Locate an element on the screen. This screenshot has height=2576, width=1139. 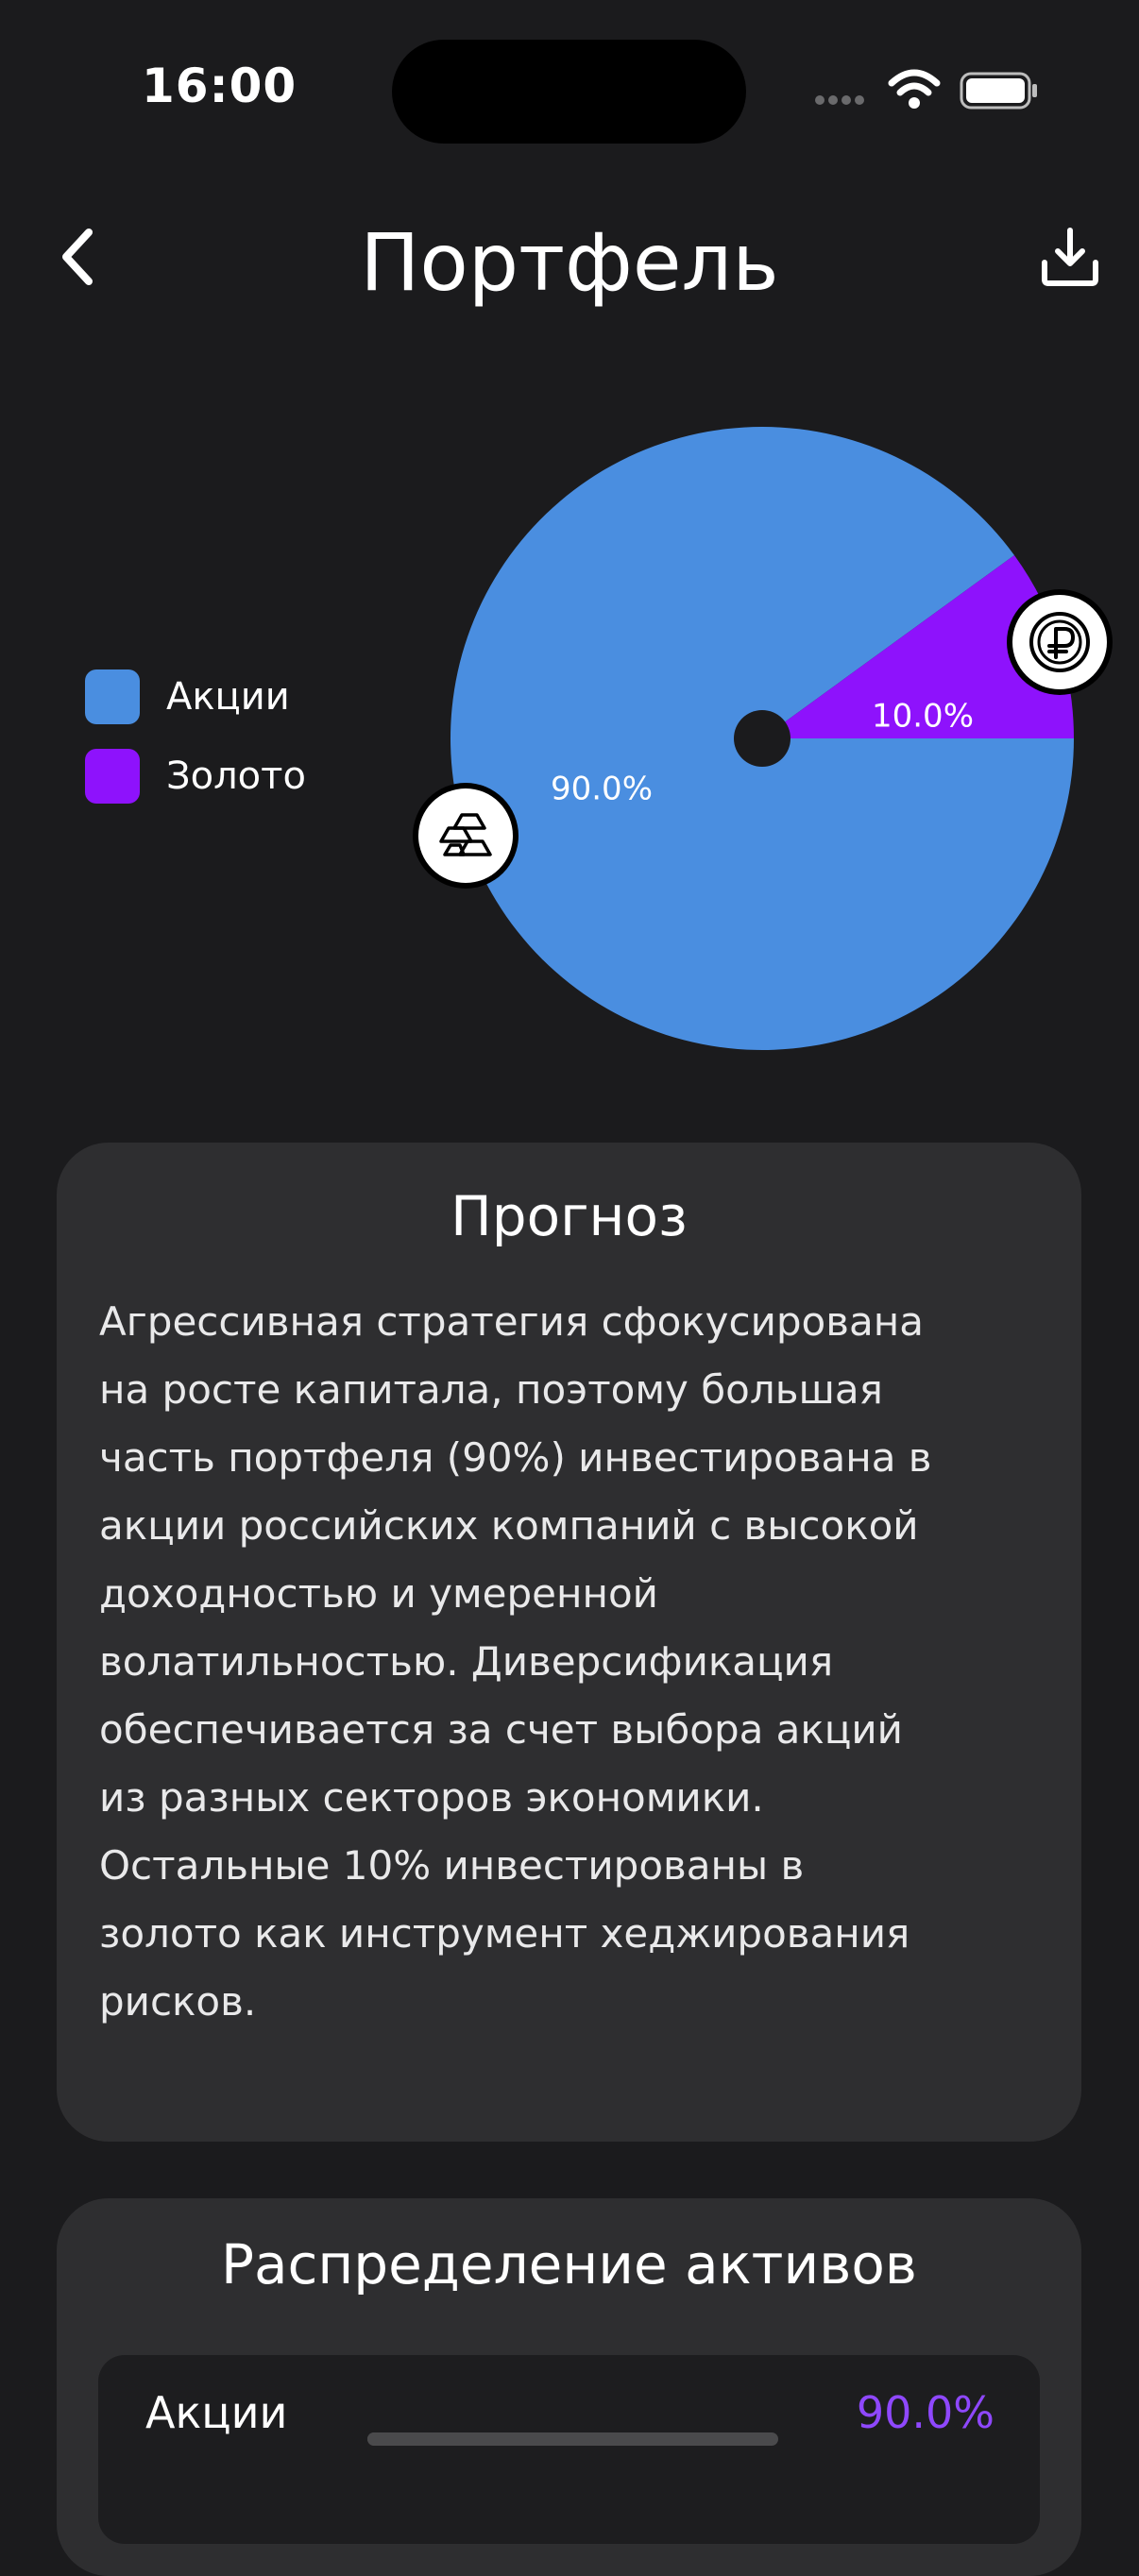
pie-label-gold: 10.0% is located at coordinates (923, 717).